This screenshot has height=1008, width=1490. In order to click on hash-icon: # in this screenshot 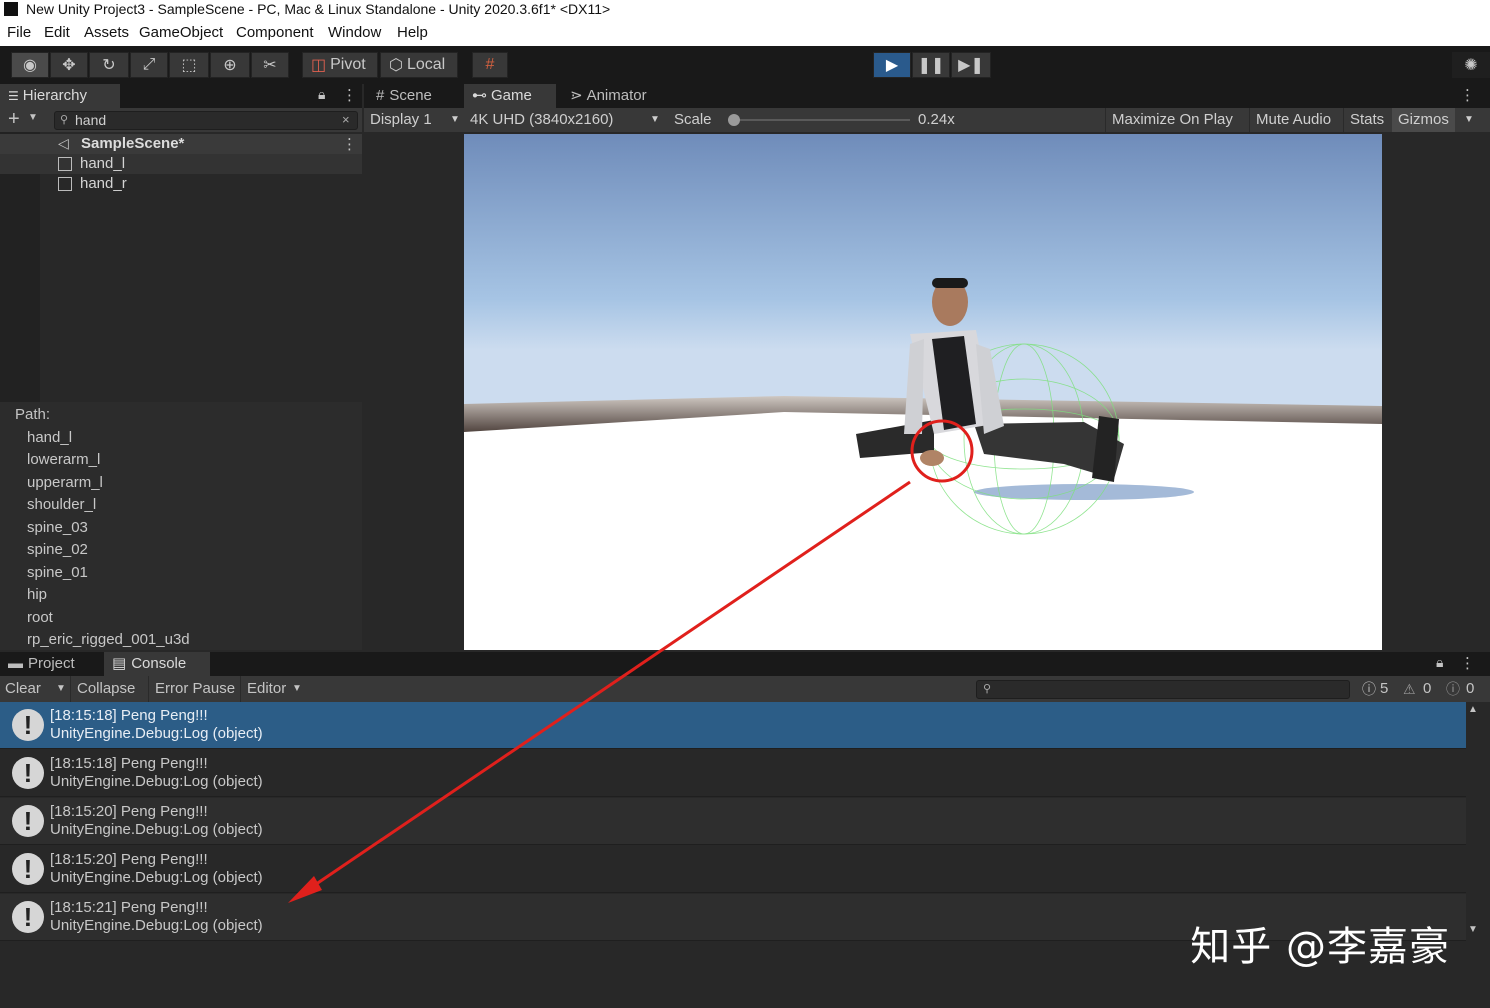, I will do `click(380, 95)`.